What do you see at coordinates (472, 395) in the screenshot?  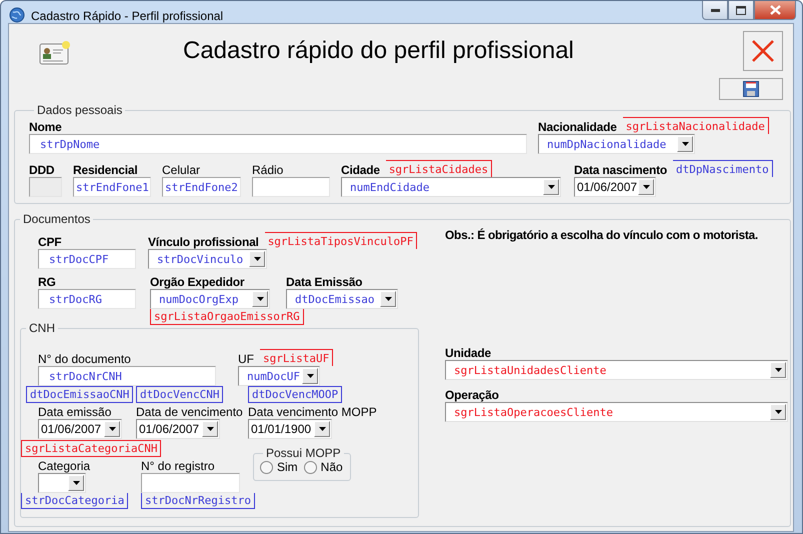 I see `field-label: Operação` at bounding box center [472, 395].